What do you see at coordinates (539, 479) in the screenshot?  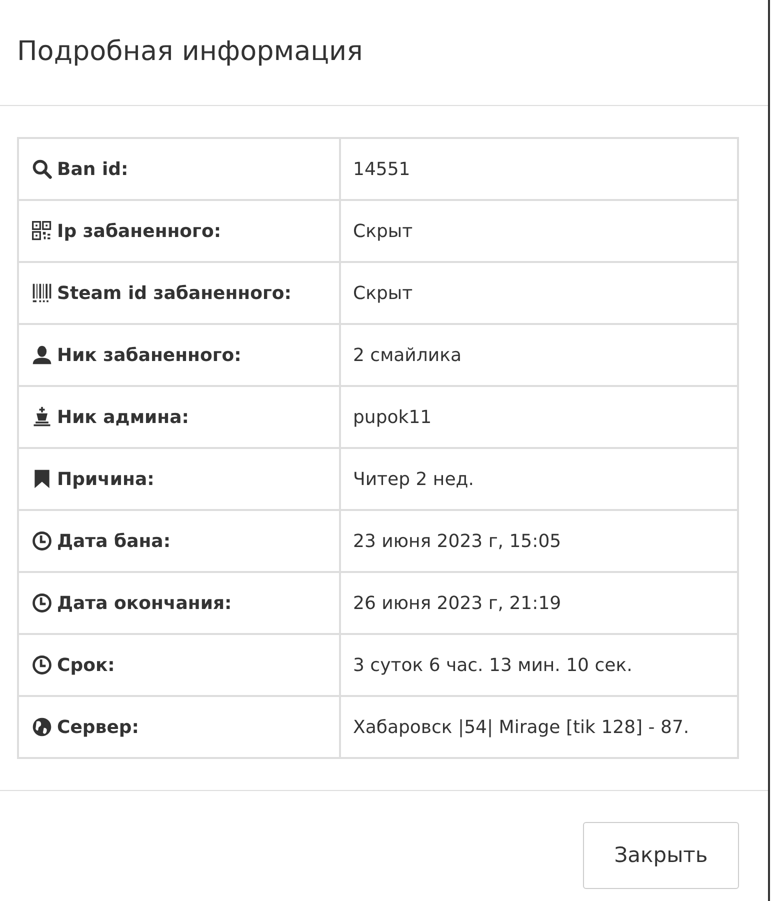 I see `value-cell: Читер 2 нед.` at bounding box center [539, 479].